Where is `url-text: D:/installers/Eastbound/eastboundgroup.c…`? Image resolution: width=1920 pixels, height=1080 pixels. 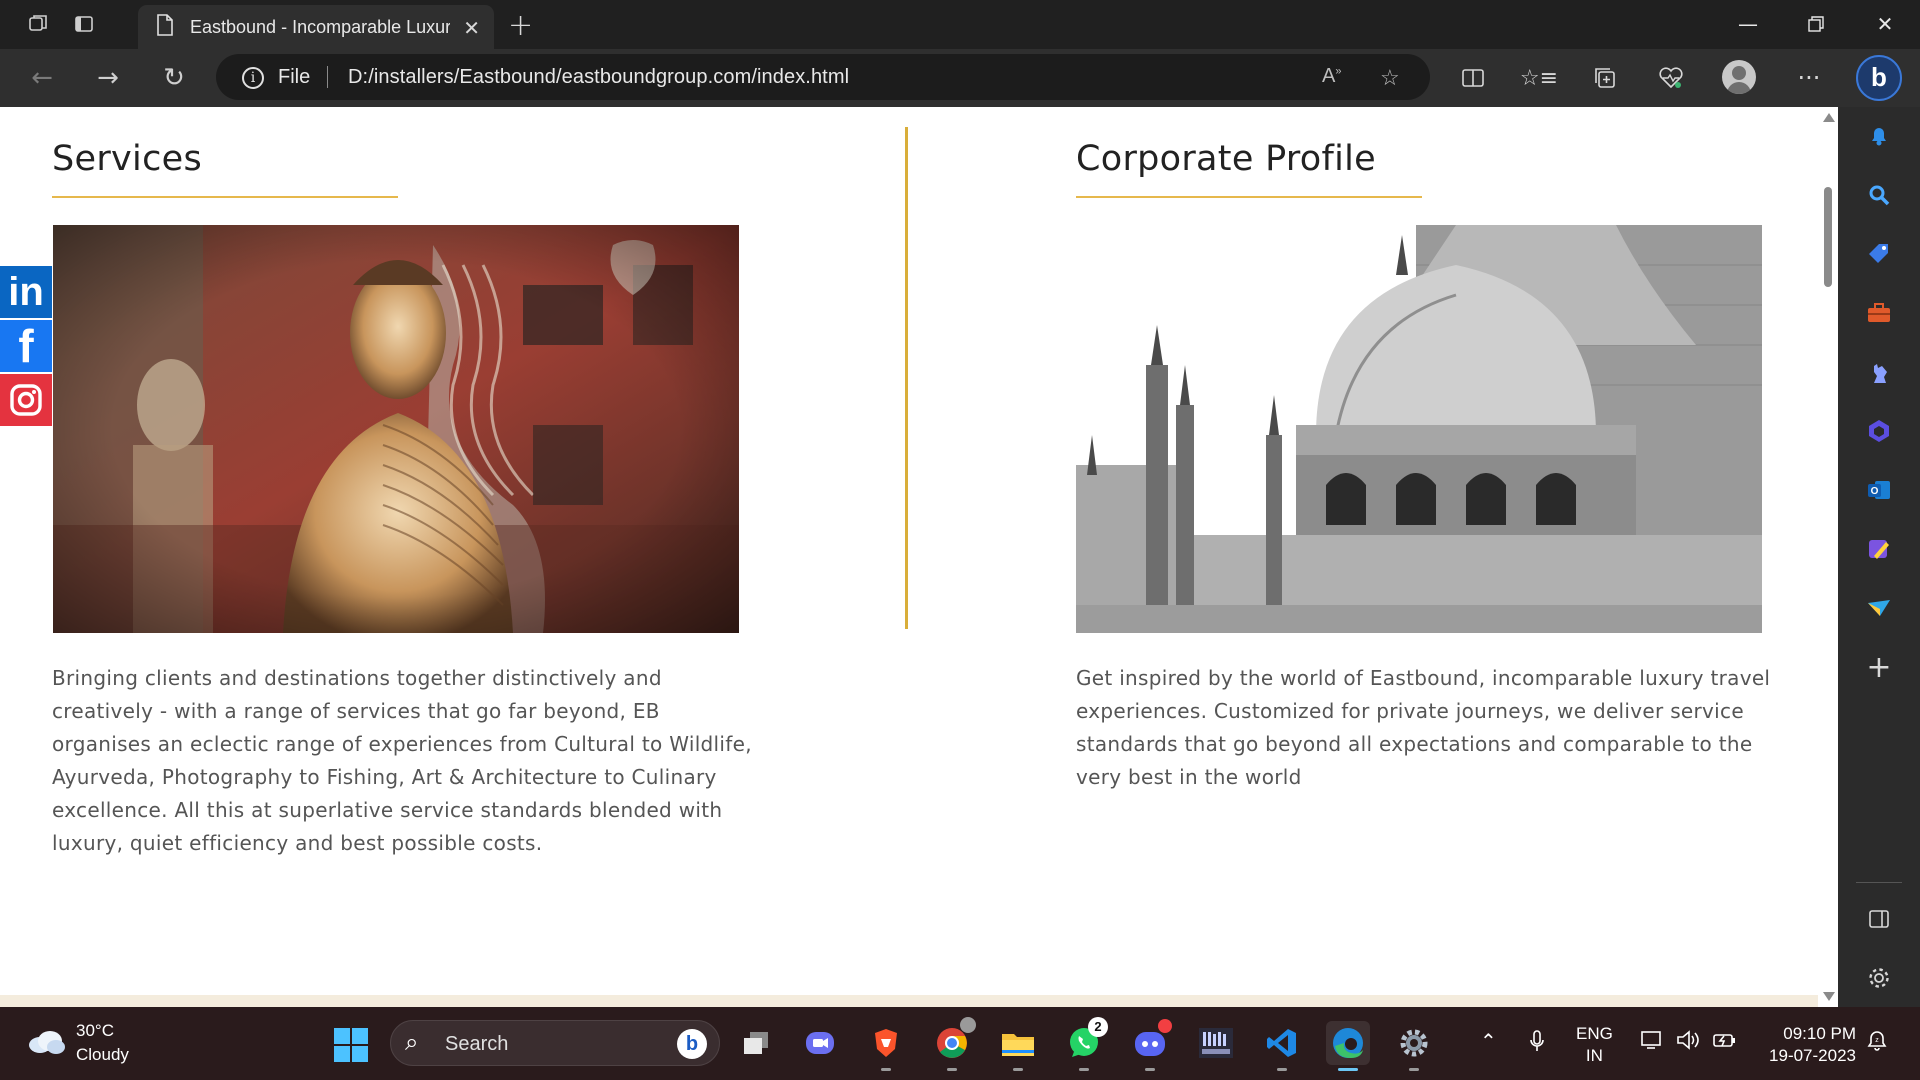 url-text: D:/installers/Eastbound/eastboundgroup.c… is located at coordinates (598, 77).